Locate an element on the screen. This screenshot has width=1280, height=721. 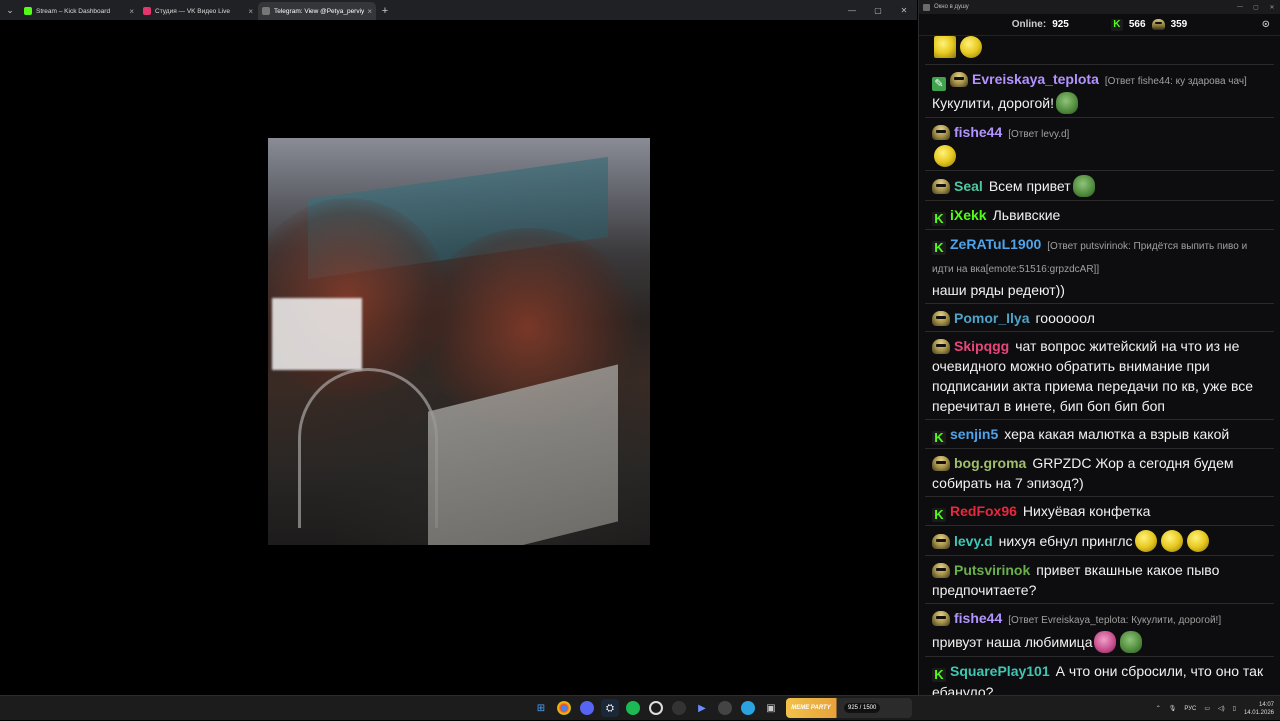
chat-message-text: привуэт наша любимица is located at coordinates (1012, 642).